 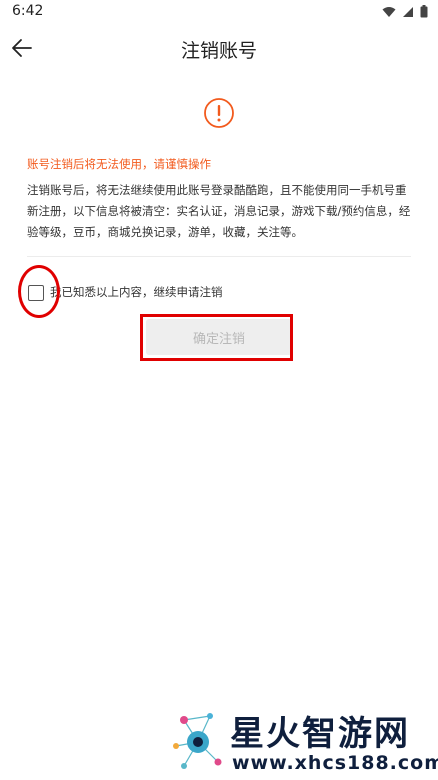 What do you see at coordinates (218, 51) in the screenshot?
I see `page-title: 注销账号` at bounding box center [218, 51].